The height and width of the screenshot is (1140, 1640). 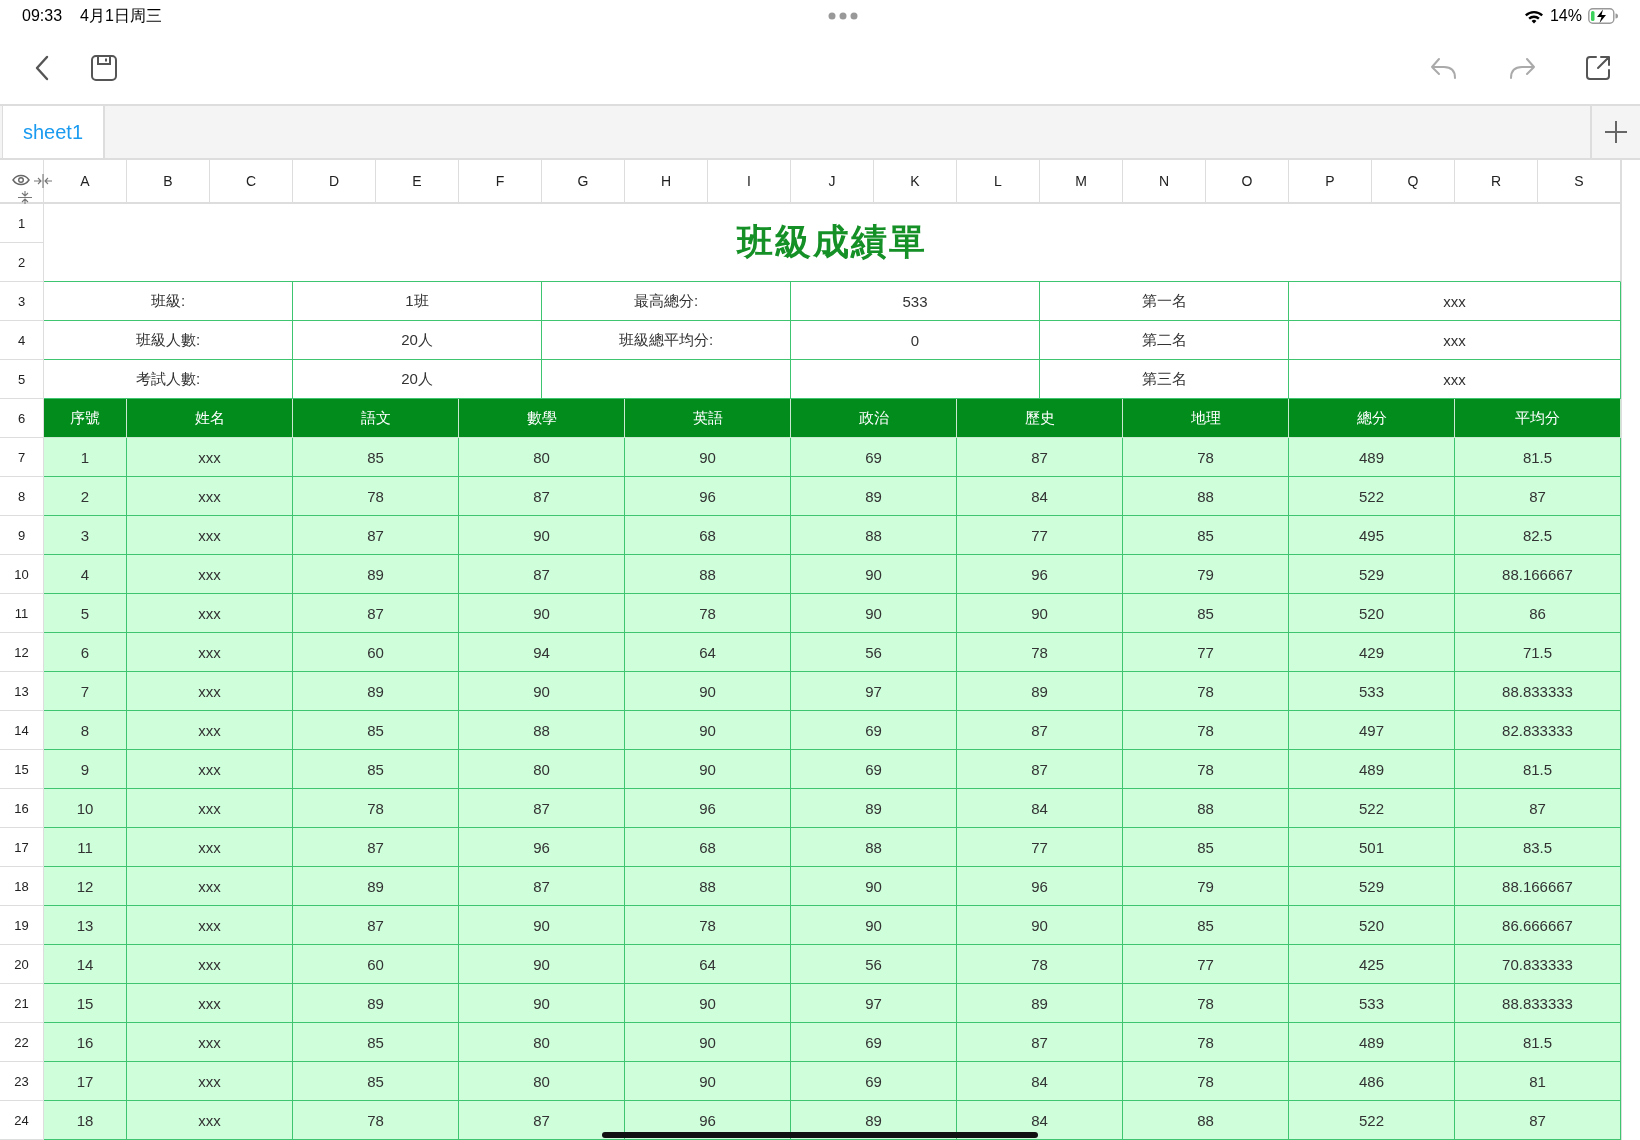 What do you see at coordinates (1538, 613) in the screenshot?
I see `table-cell: 86` at bounding box center [1538, 613].